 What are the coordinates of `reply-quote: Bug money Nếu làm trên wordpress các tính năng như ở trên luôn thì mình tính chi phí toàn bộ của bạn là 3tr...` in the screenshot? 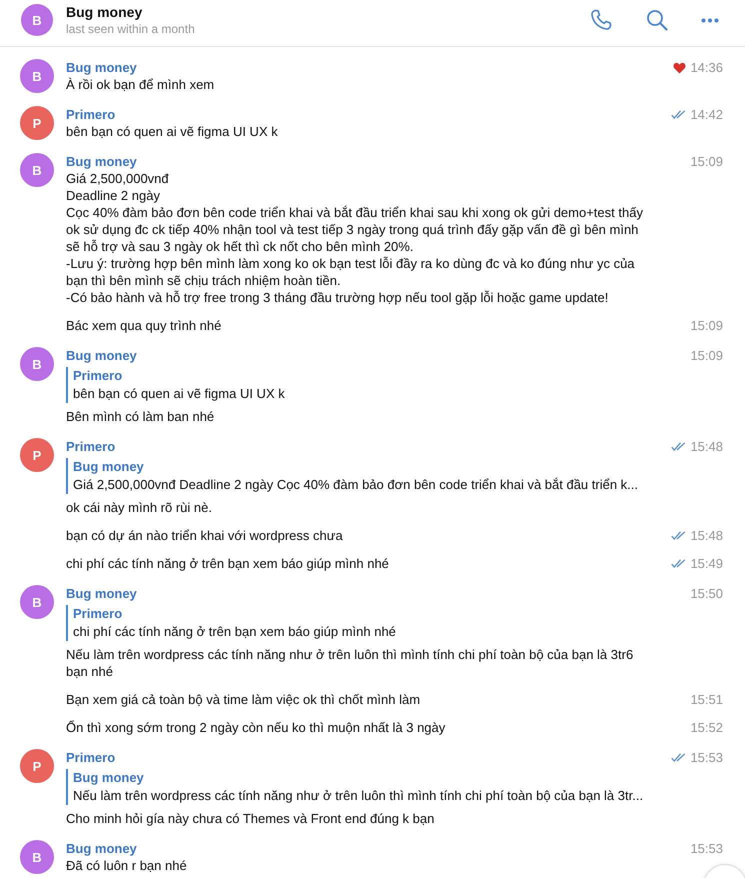 It's located at (355, 787).